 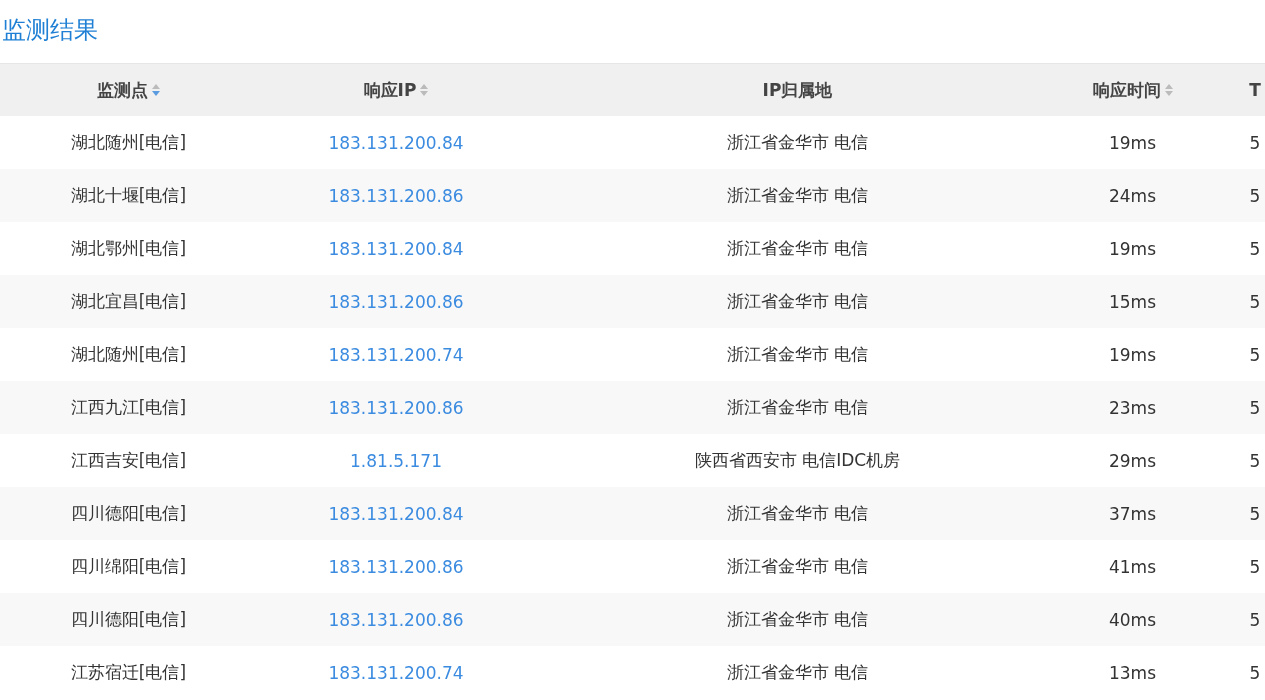 I want to click on ip-link: 1.81.5.171, so click(x=396, y=460).